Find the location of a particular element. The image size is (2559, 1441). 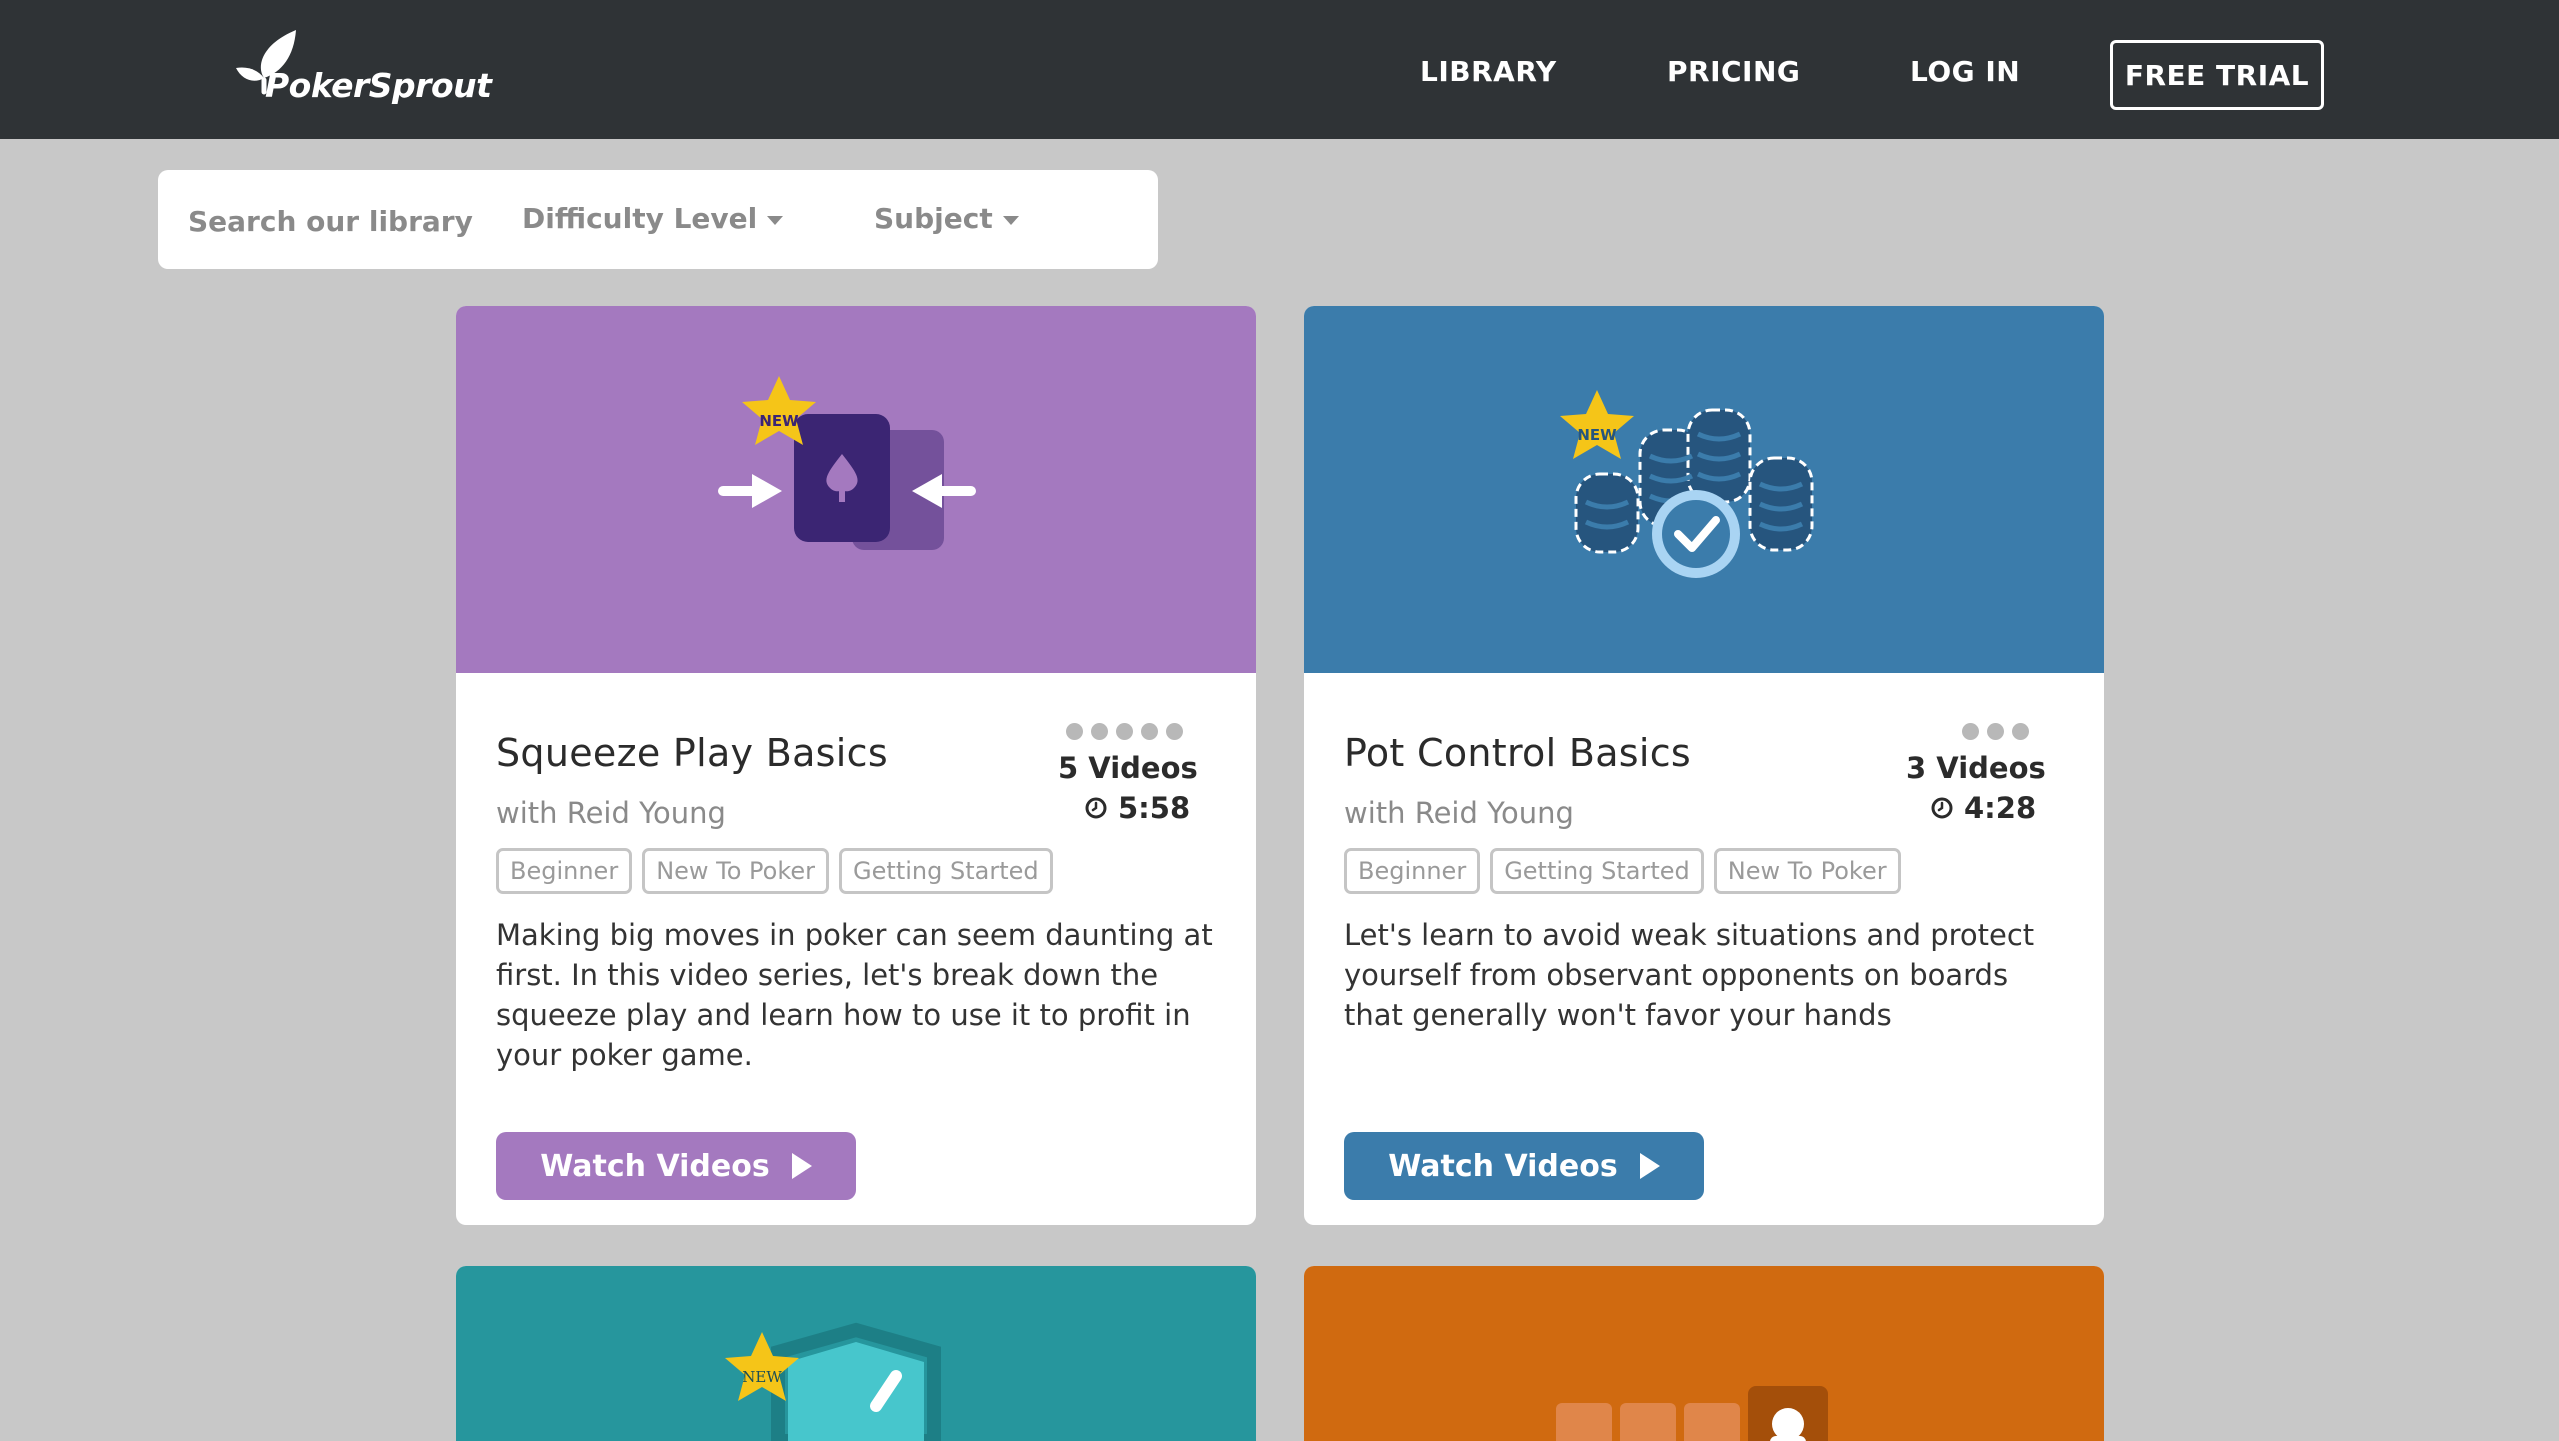

duration-value: 5:58 is located at coordinates (1154, 808).